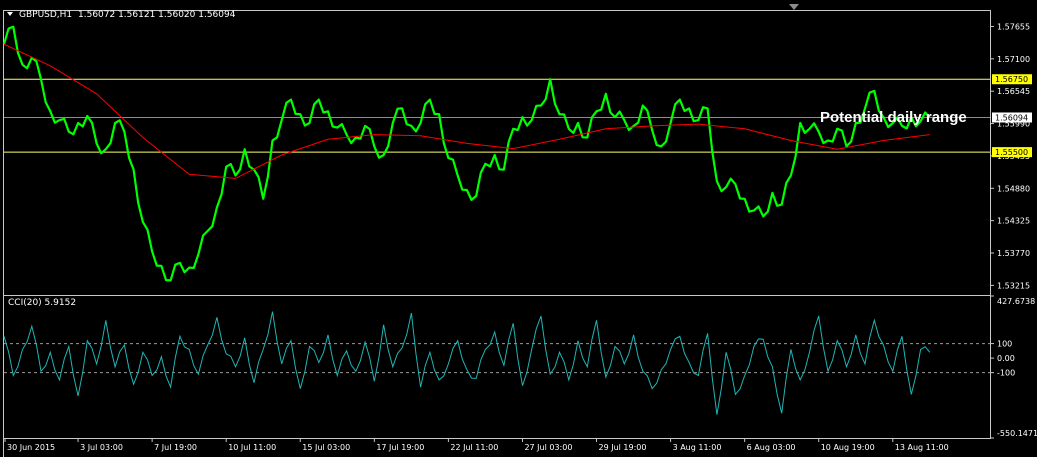 This screenshot has width=1037, height=457. What do you see at coordinates (1013, 221) in the screenshot?
I see `price-tick-label: 1.54325` at bounding box center [1013, 221].